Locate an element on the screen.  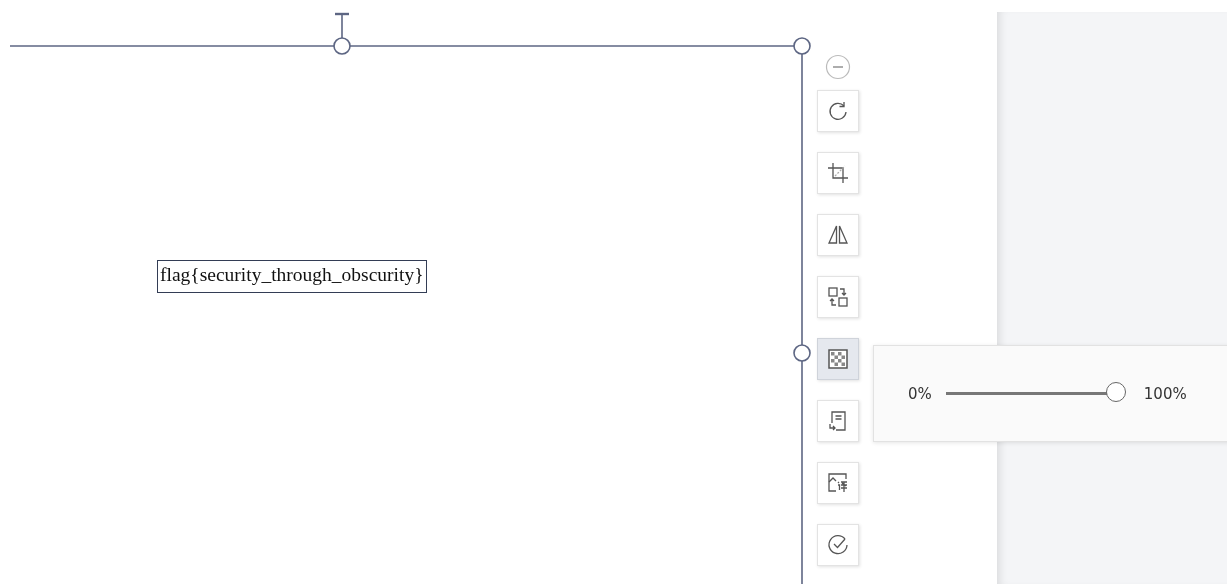
flip-icon is located at coordinates (838, 235).